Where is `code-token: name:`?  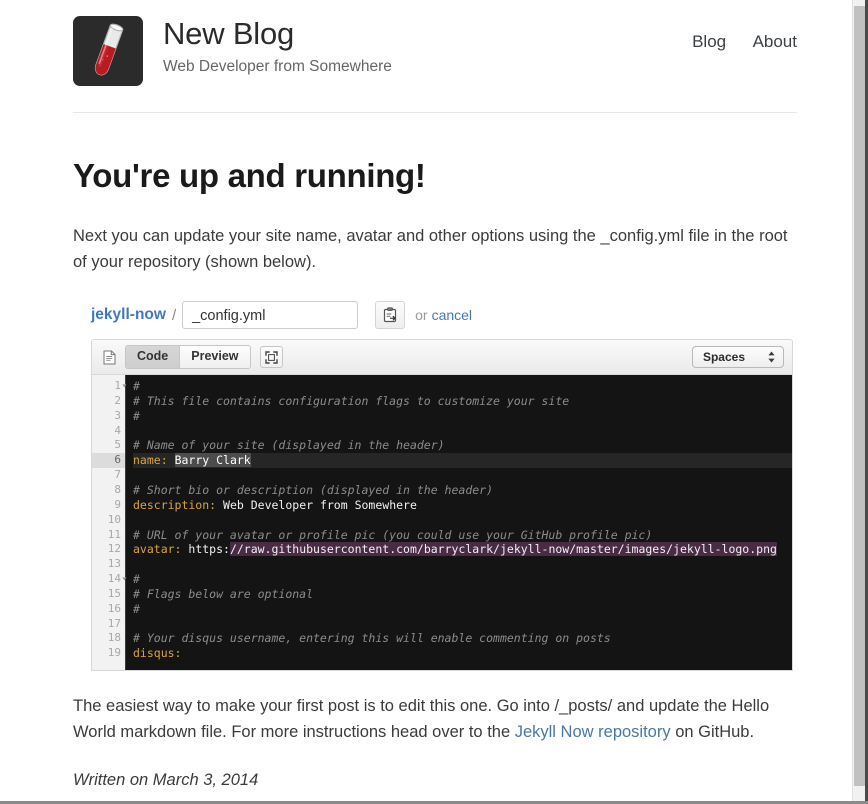 code-token: name: is located at coordinates (150, 460).